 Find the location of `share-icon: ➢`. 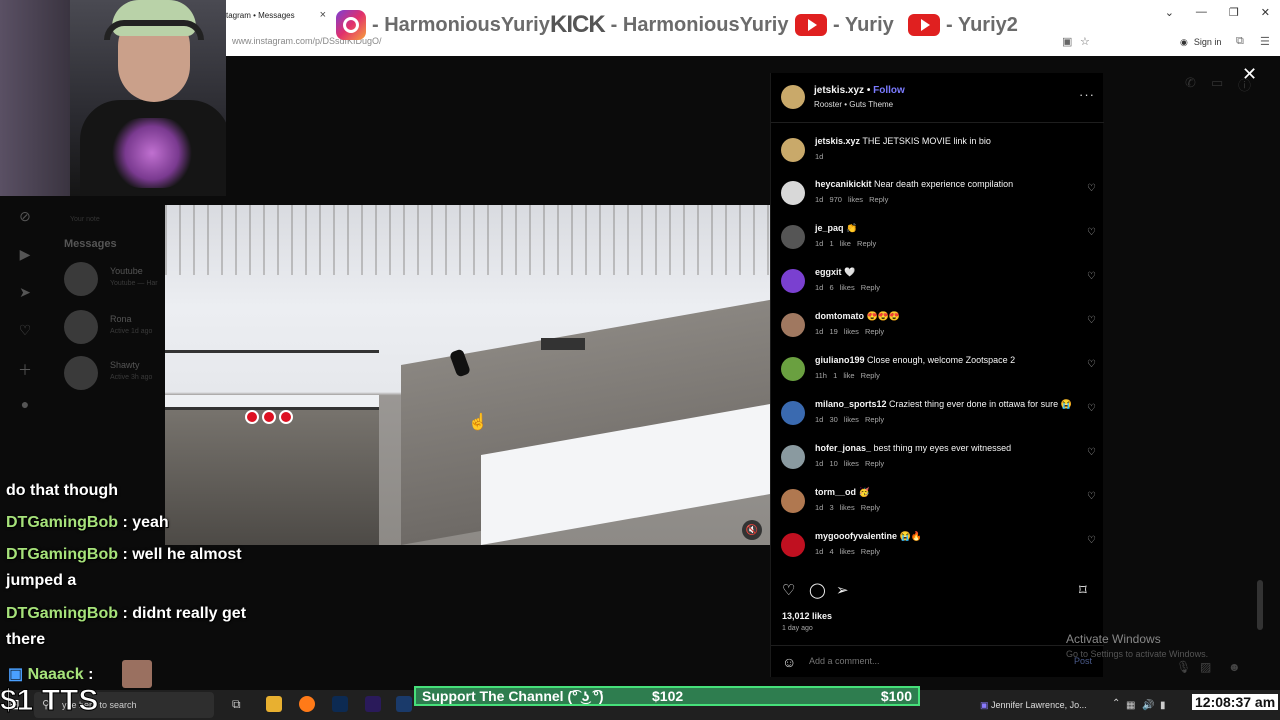

share-icon: ➢ is located at coordinates (842, 590).